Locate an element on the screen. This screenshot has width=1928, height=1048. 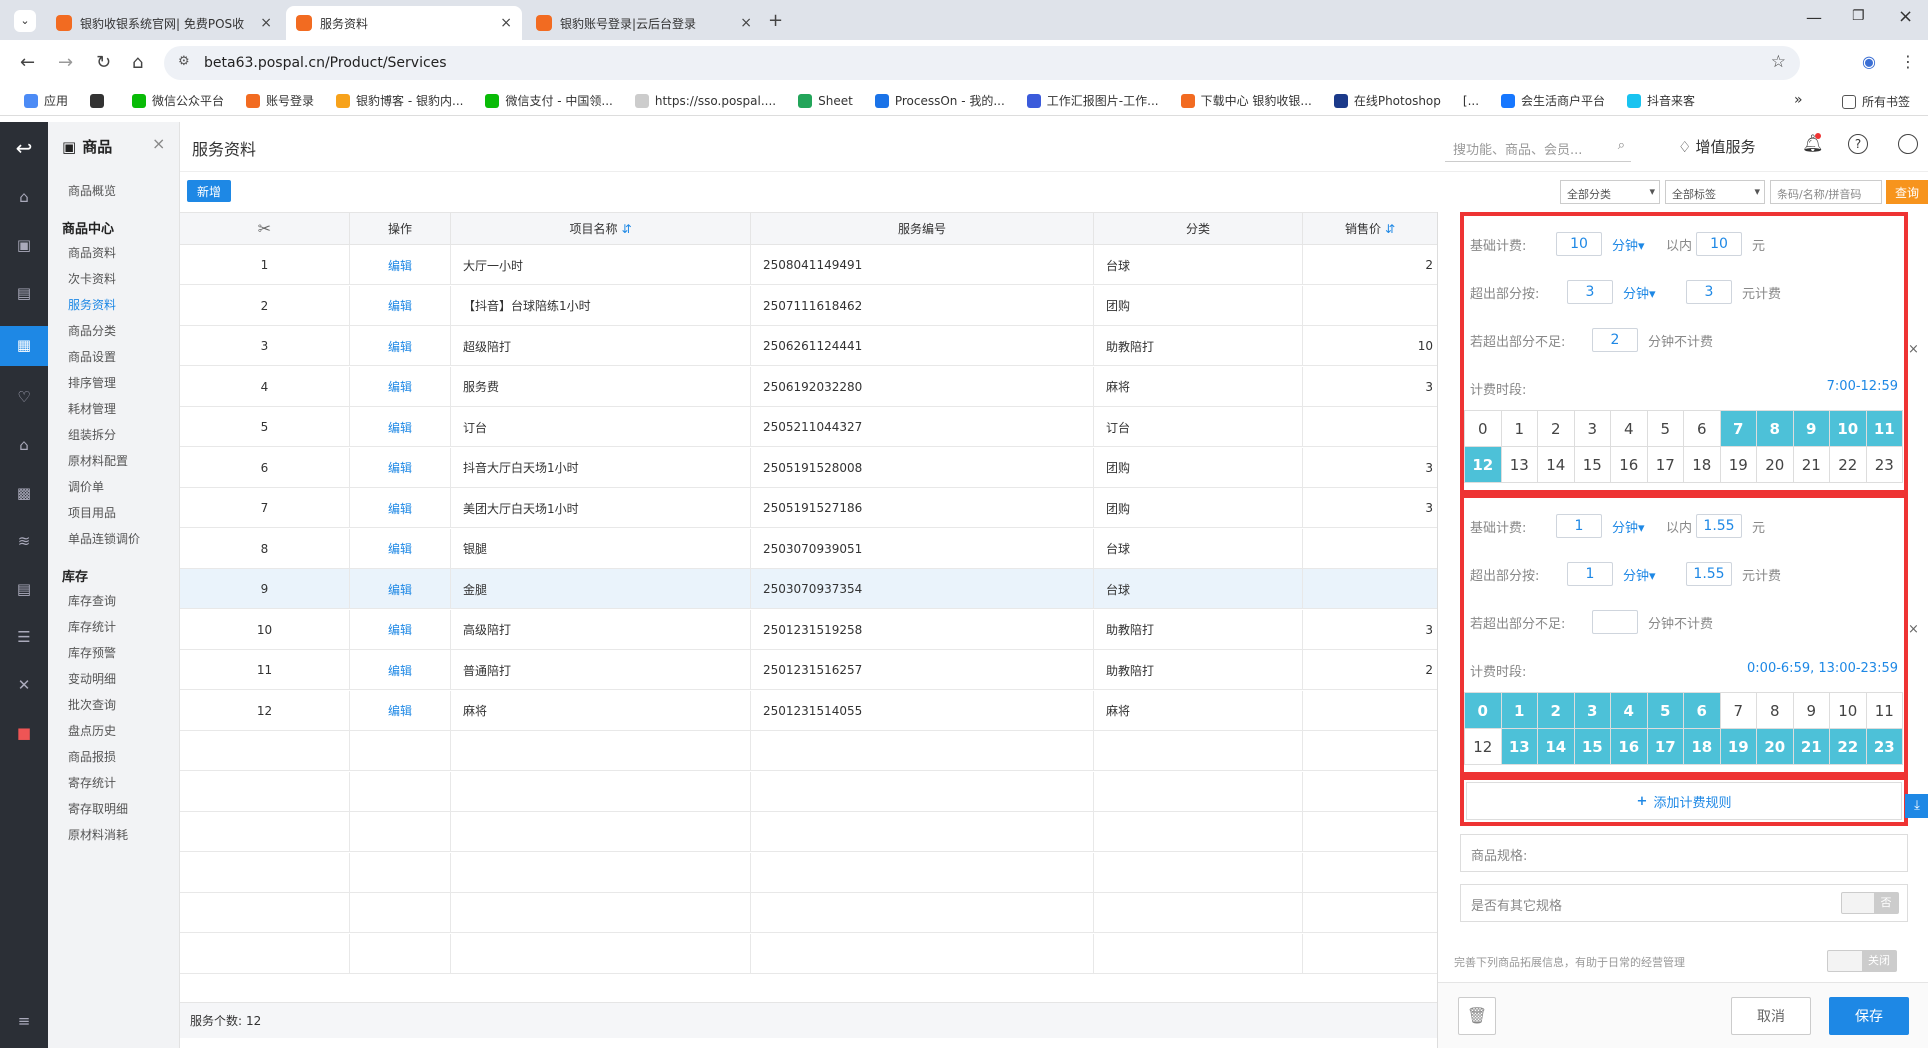
over-price-input: 3 is located at coordinates (1709, 292).